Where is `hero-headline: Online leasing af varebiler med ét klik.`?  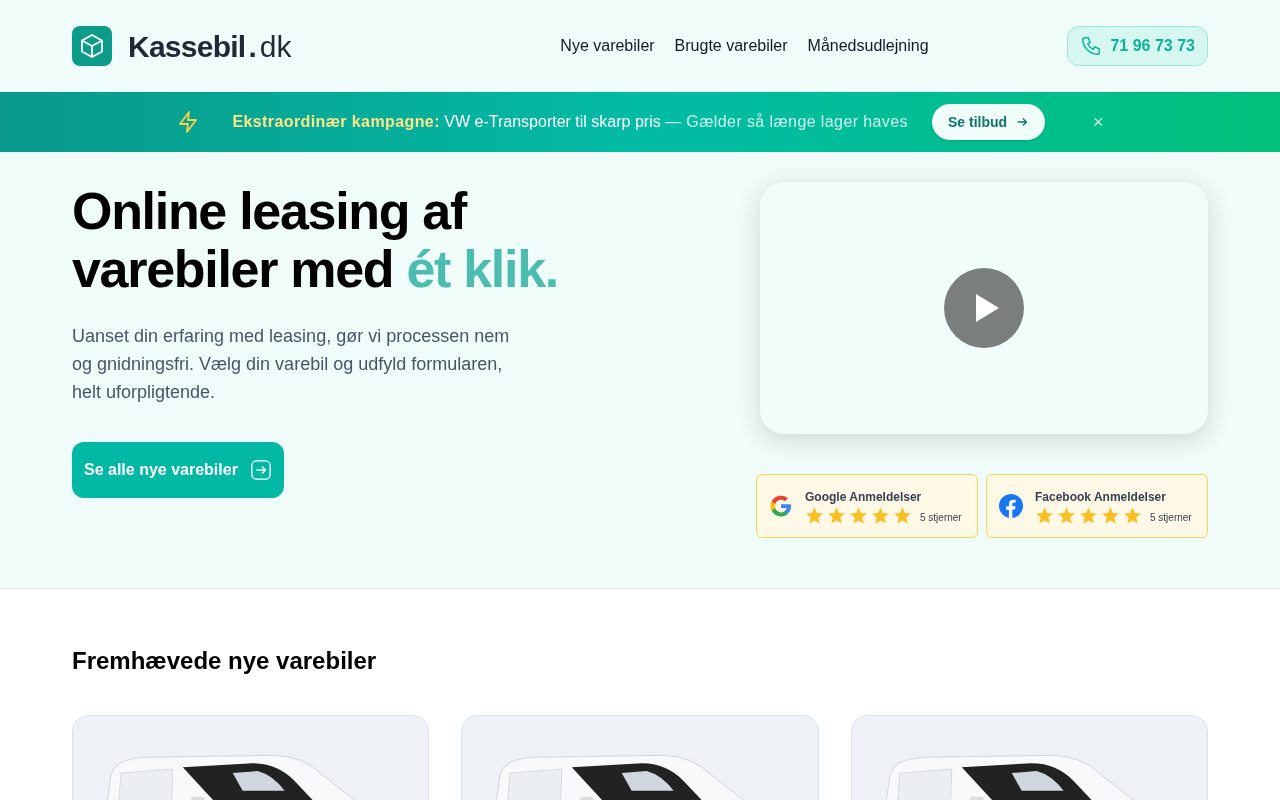 hero-headline: Online leasing af varebiler med ét klik. is located at coordinates (315, 240).